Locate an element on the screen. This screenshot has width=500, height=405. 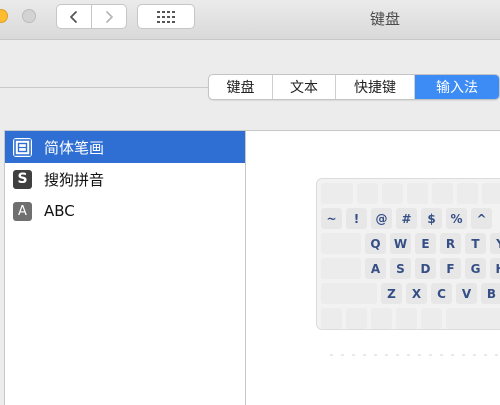
list-item-label: 简体笔画 is located at coordinates (74, 147).